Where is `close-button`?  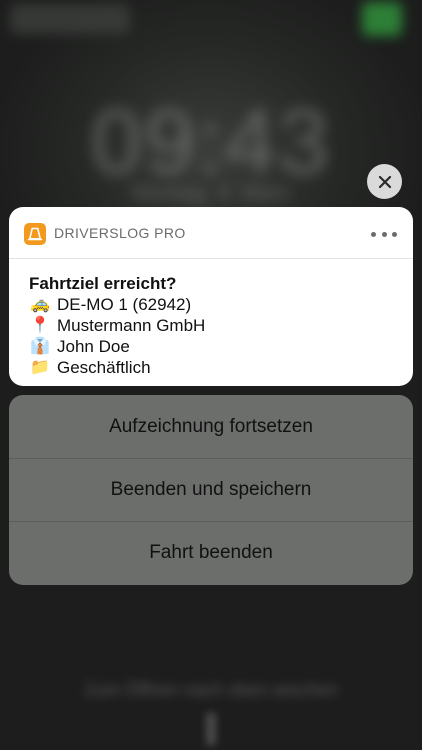 close-button is located at coordinates (384, 181).